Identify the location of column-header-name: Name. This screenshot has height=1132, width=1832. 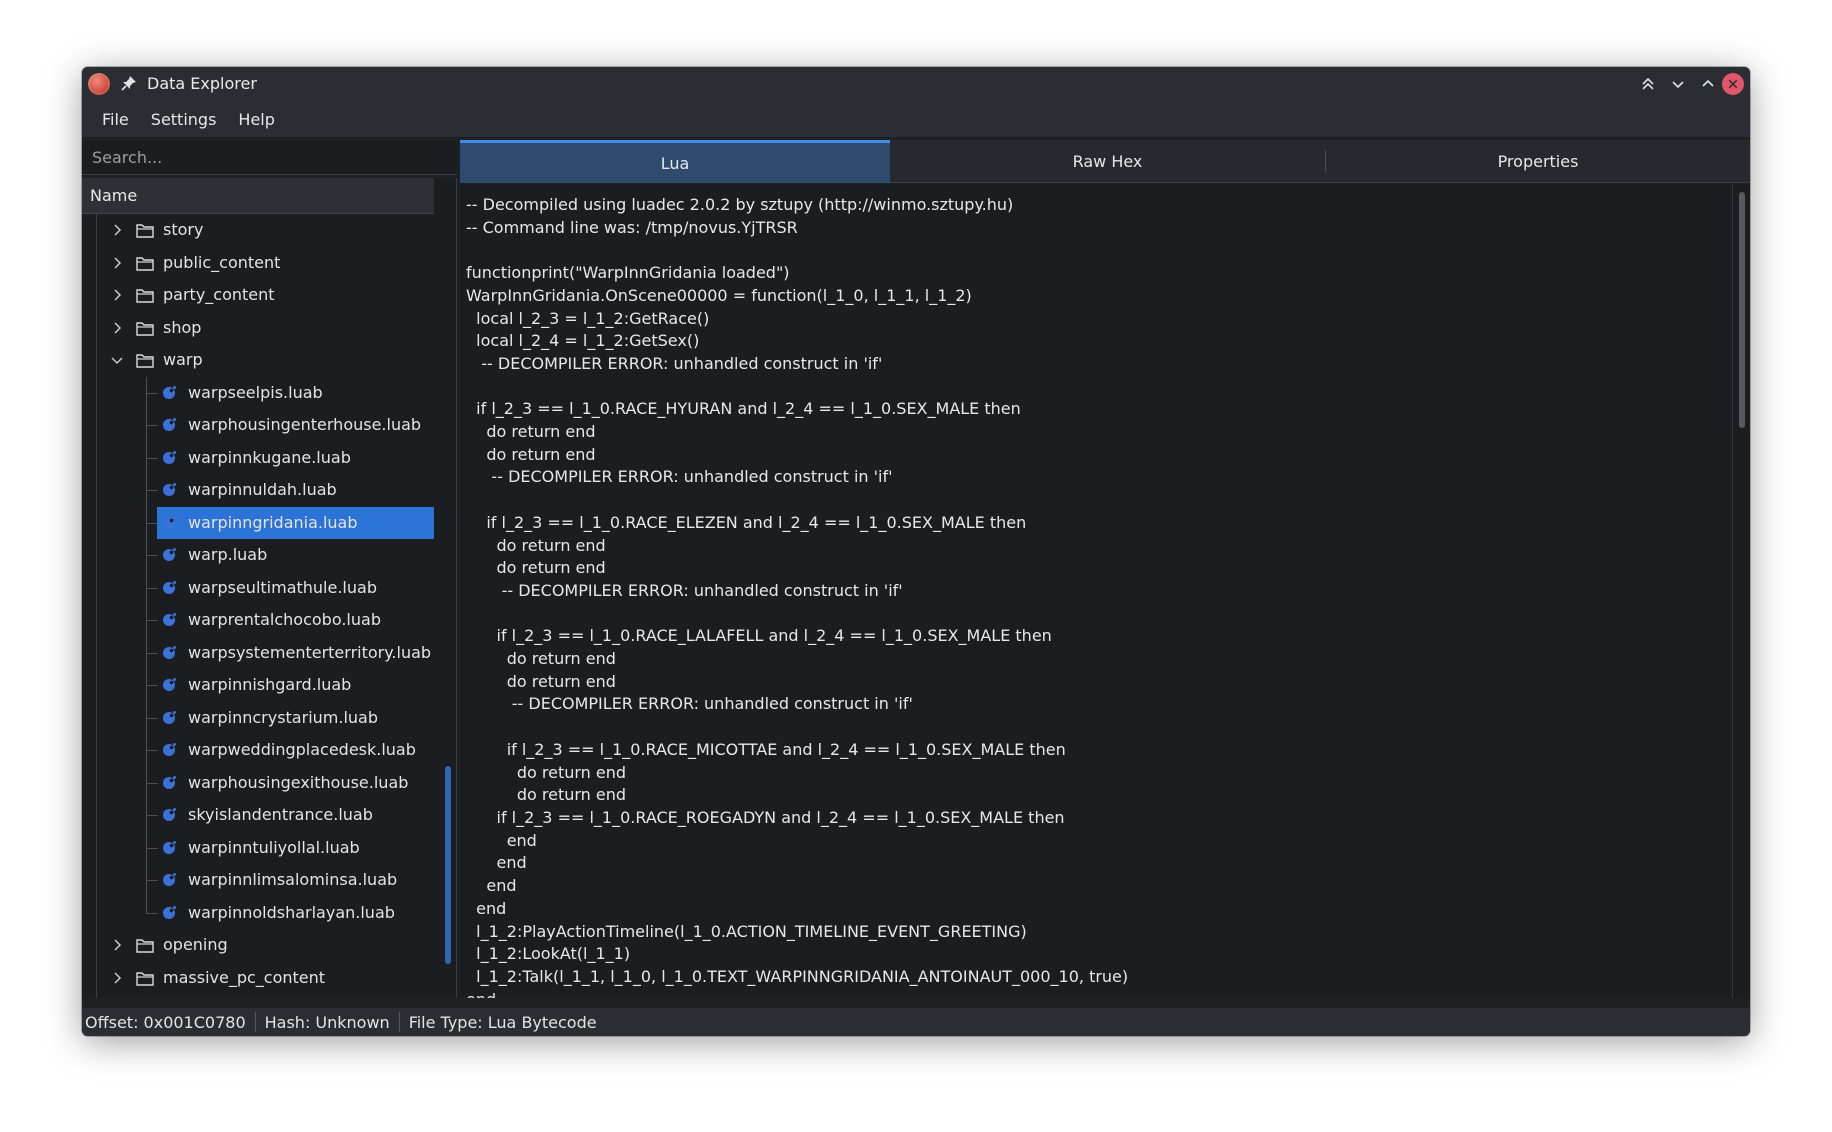
(114, 195).